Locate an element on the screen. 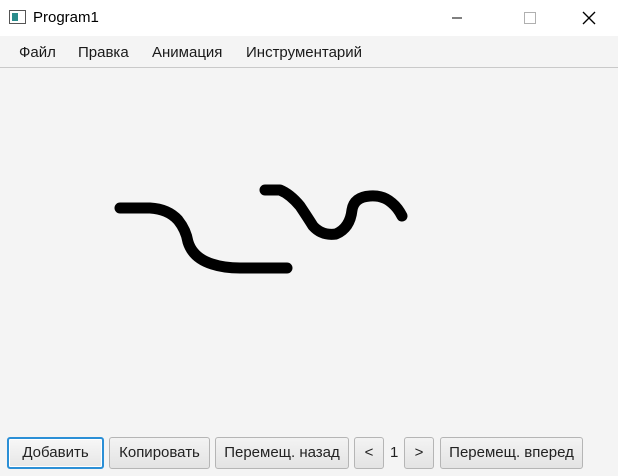  maximize-button is located at coordinates (530, 18).